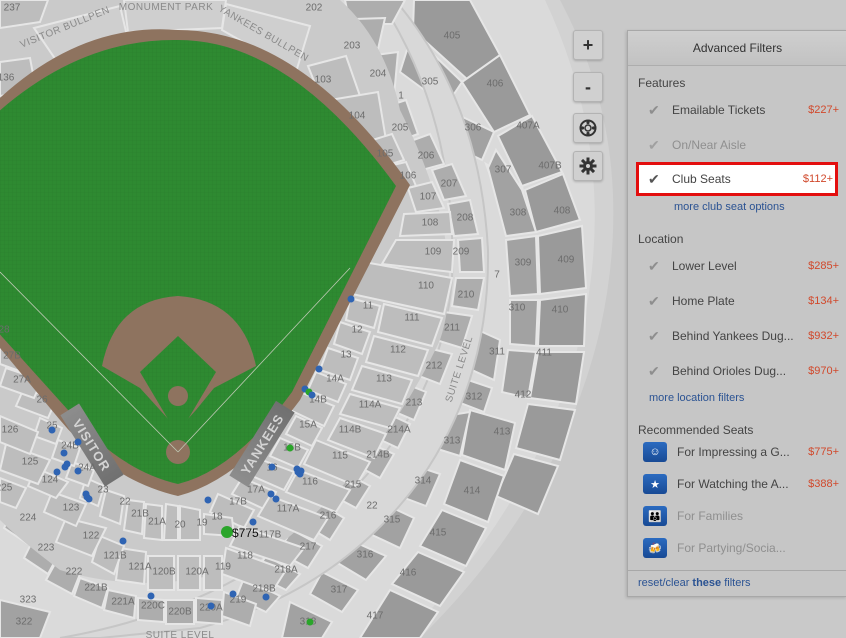  What do you see at coordinates (562, 211) in the screenshot?
I see `section-label-408: 408` at bounding box center [562, 211].